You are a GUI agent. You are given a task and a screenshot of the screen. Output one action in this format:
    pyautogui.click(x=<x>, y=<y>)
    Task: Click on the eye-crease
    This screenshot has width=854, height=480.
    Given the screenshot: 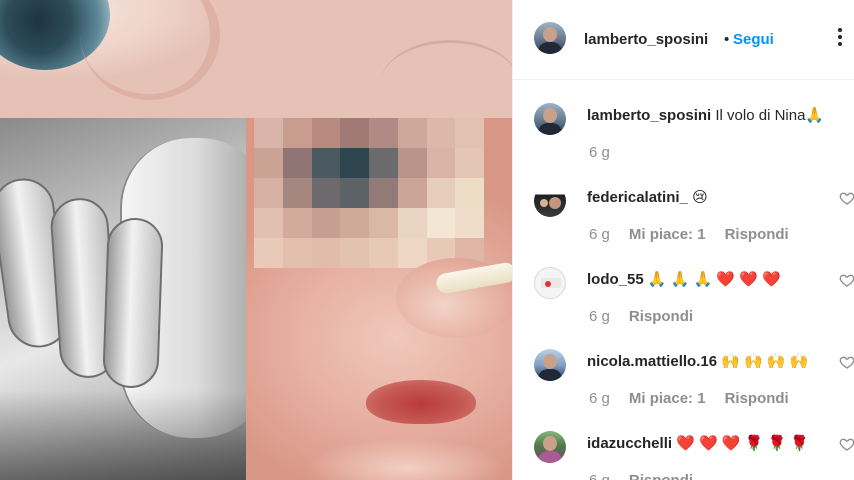 What is the action you would take?
    pyautogui.click(x=446, y=79)
    